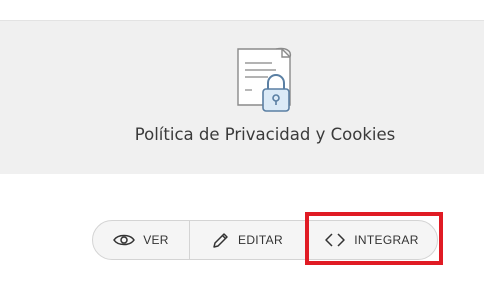 The image size is (484, 282). I want to click on view-button-label: VER, so click(156, 240).